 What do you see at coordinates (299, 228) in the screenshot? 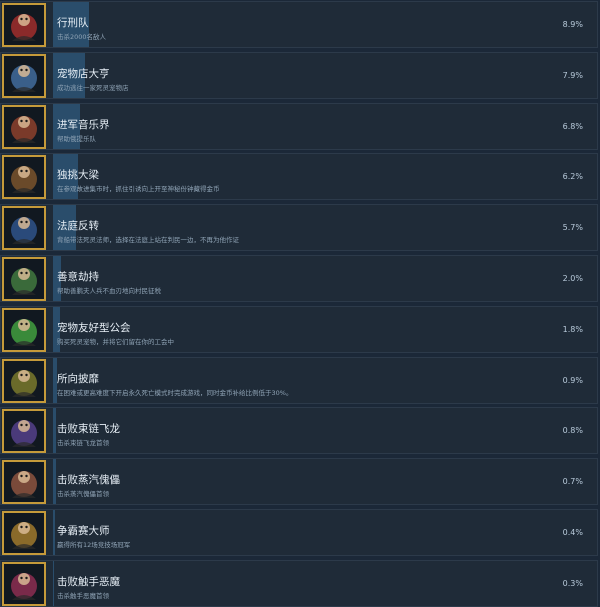
I see `achievement-row: 法庭反转背船带法死灵法师，选择在法庭上站在判民一边，不再为他作证 5.7%` at bounding box center [299, 228].